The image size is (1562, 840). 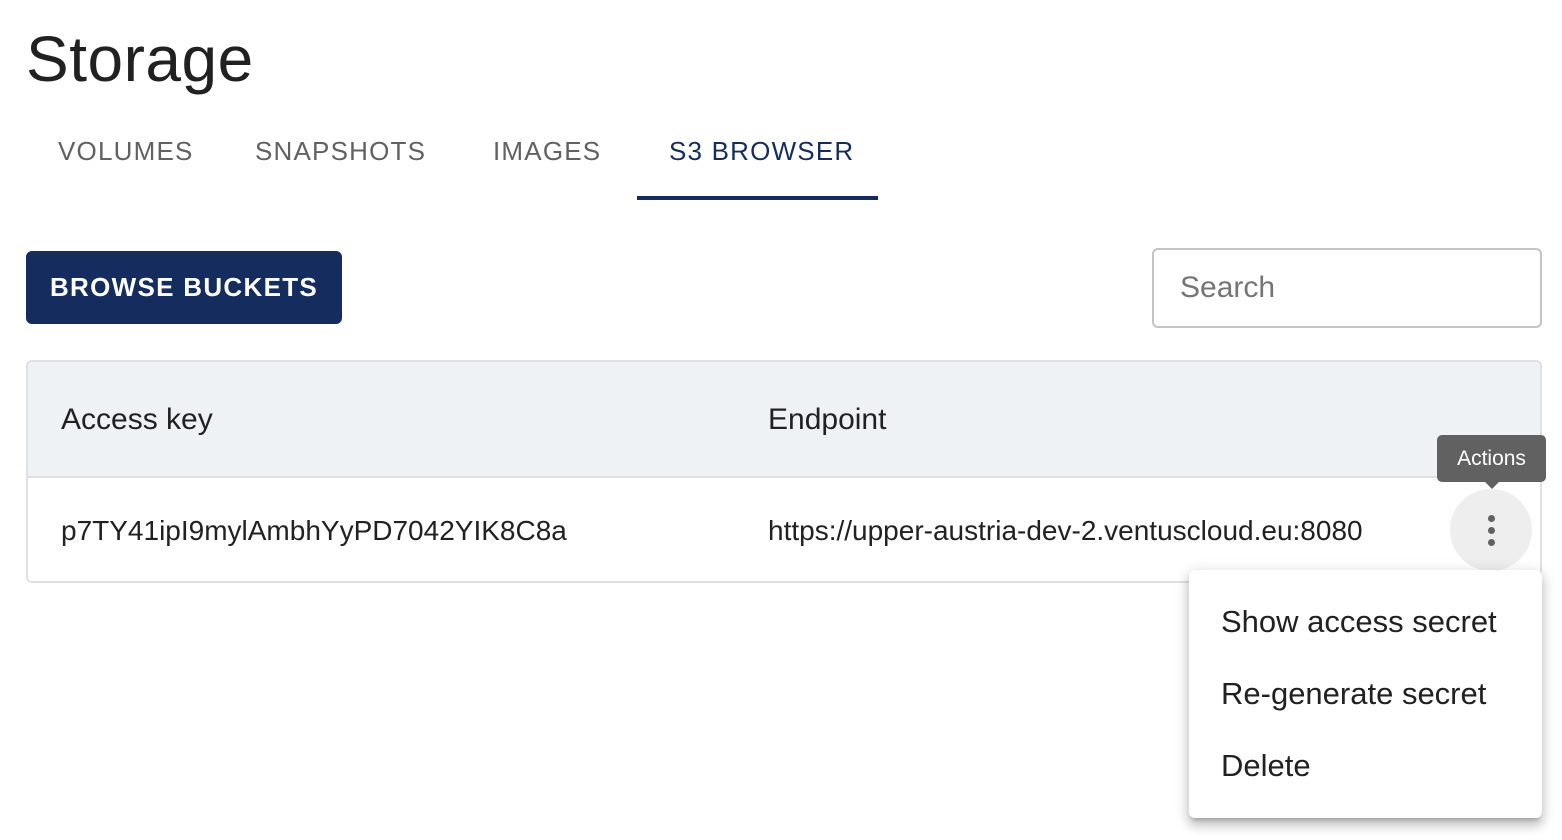 What do you see at coordinates (137, 420) in the screenshot?
I see `column-header-access-key: Access key` at bounding box center [137, 420].